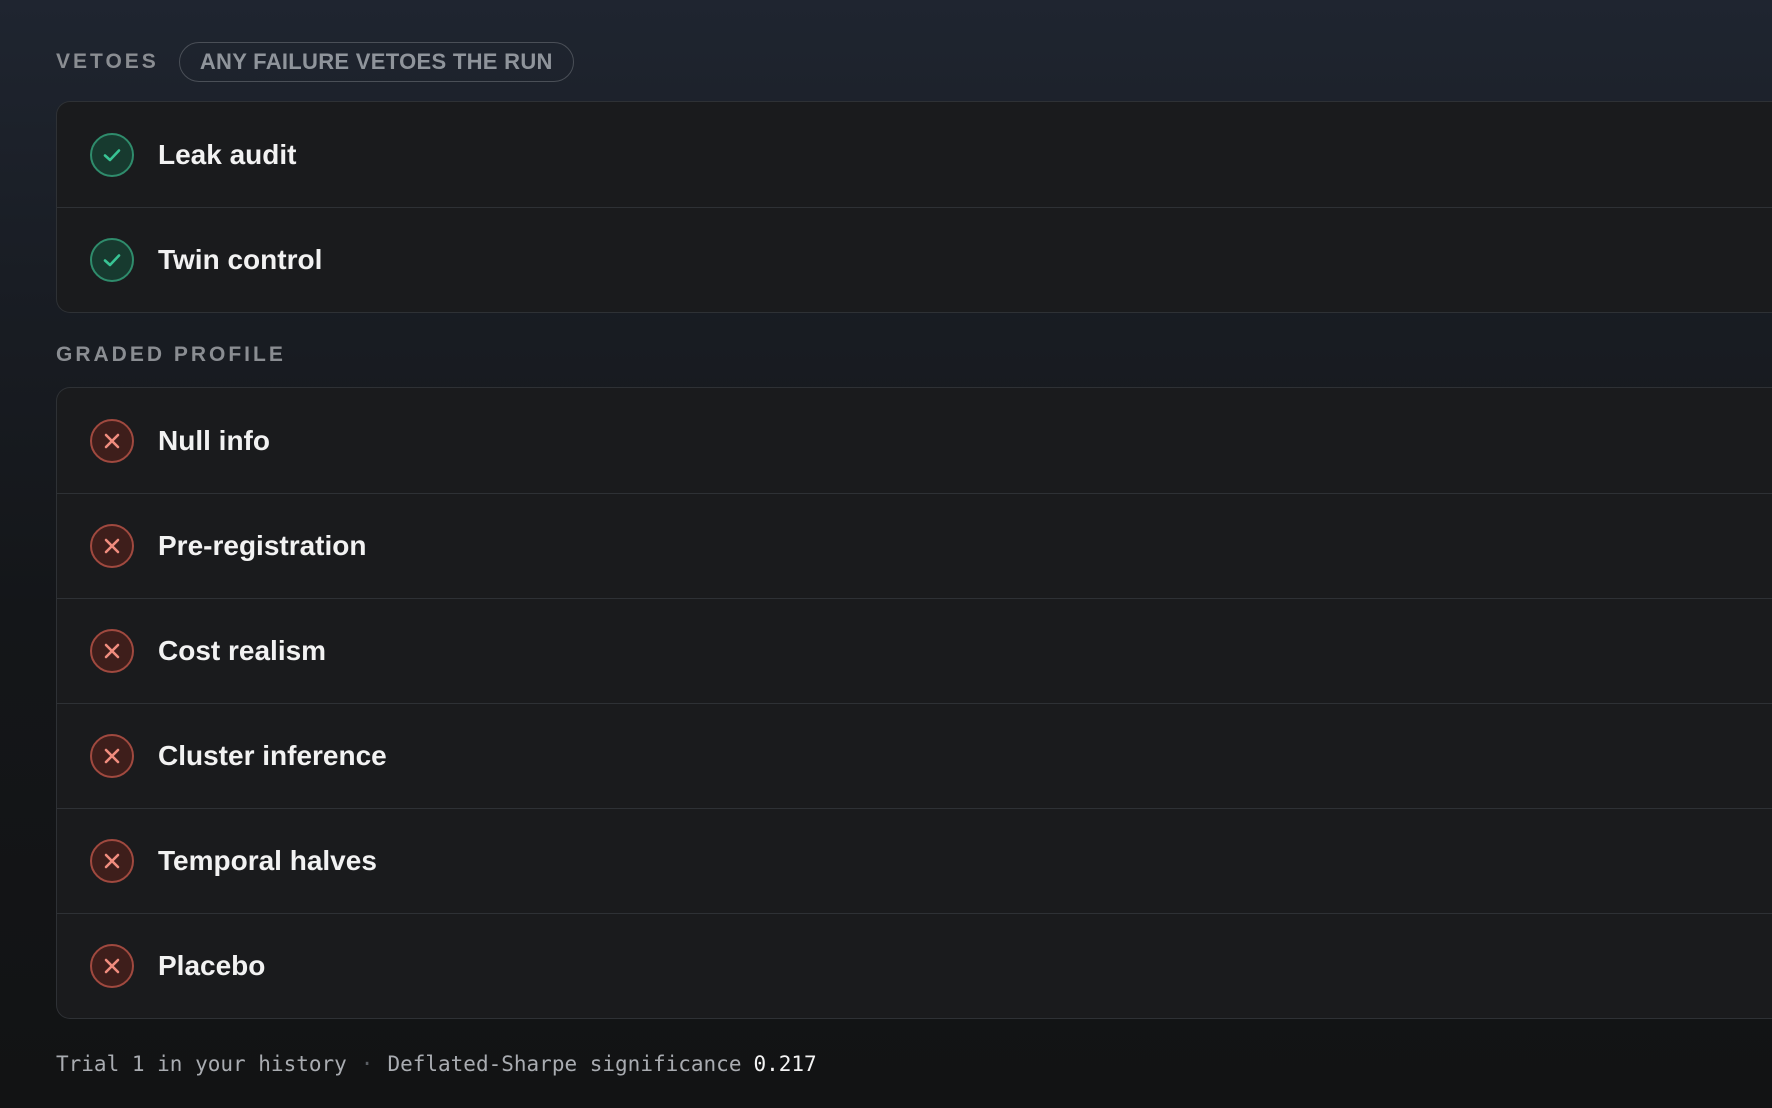 This screenshot has height=1108, width=1772. What do you see at coordinates (914, 440) in the screenshot?
I see `check-row-null-info: Null info` at bounding box center [914, 440].